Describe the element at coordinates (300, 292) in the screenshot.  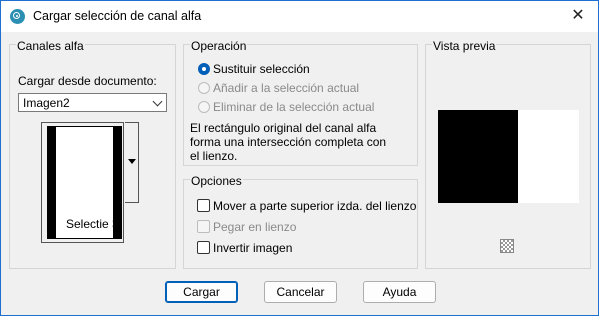
I see `cancelar-button: Cancelar` at that location.